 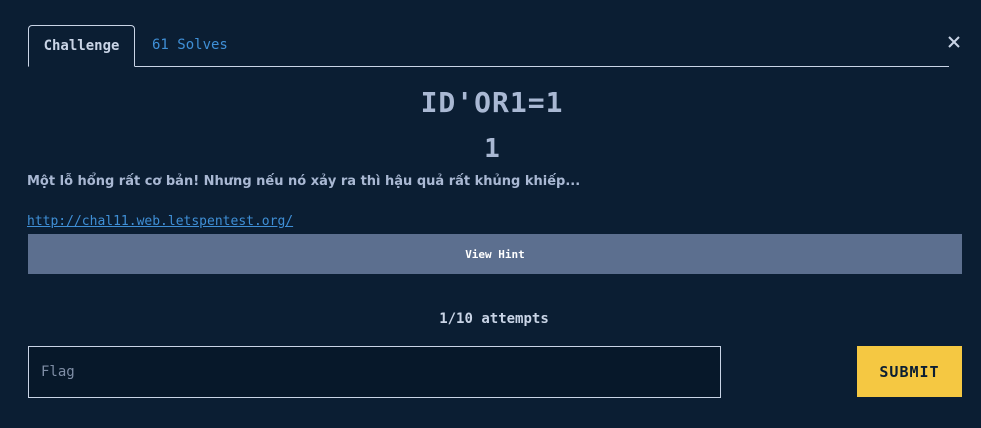 What do you see at coordinates (495, 254) in the screenshot?
I see `view-hint-button: View Hint` at bounding box center [495, 254].